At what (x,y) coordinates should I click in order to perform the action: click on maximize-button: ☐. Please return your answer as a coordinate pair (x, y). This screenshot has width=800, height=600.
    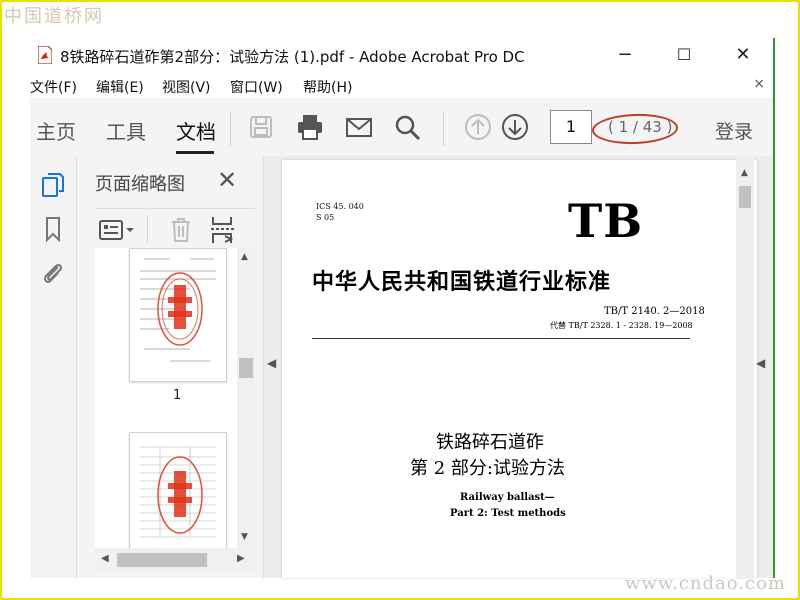
    Looking at the image, I should click on (684, 55).